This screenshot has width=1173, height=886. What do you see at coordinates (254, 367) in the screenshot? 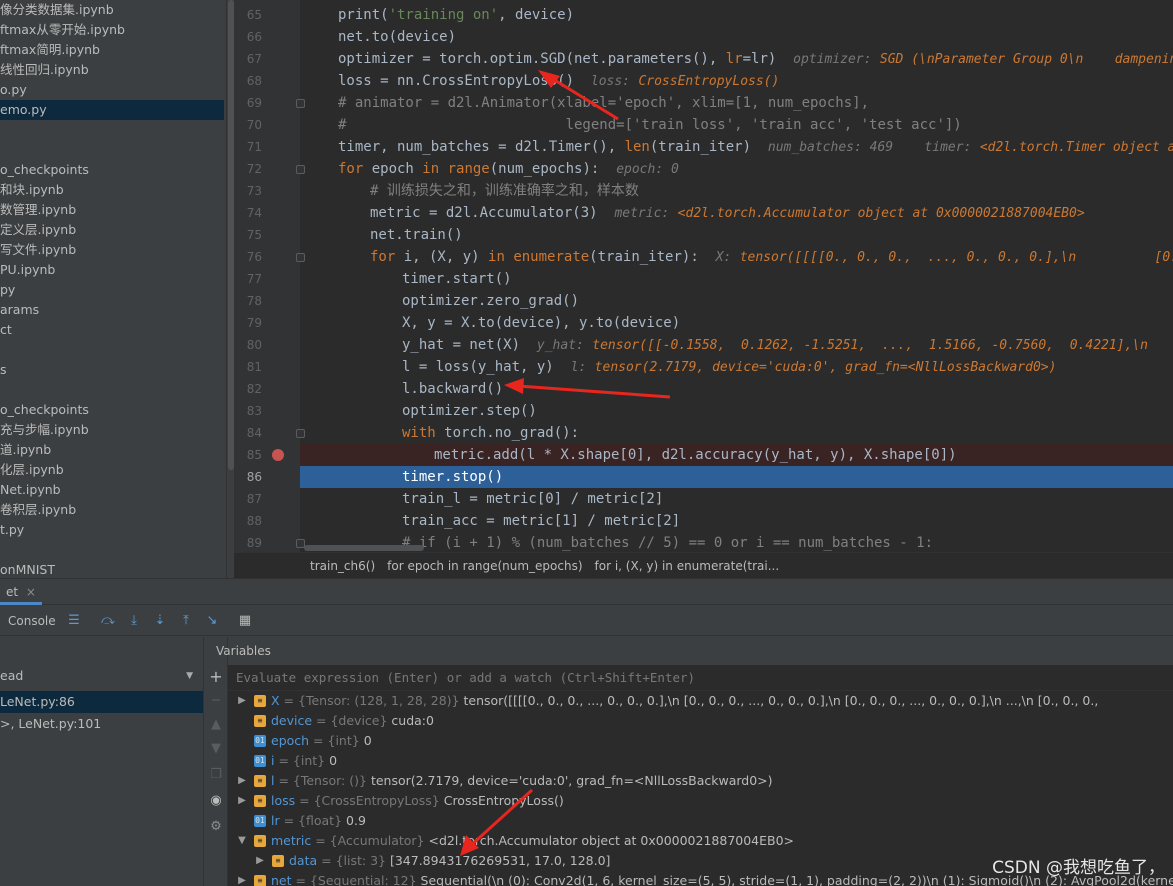
I see `line-number: 81` at bounding box center [254, 367].